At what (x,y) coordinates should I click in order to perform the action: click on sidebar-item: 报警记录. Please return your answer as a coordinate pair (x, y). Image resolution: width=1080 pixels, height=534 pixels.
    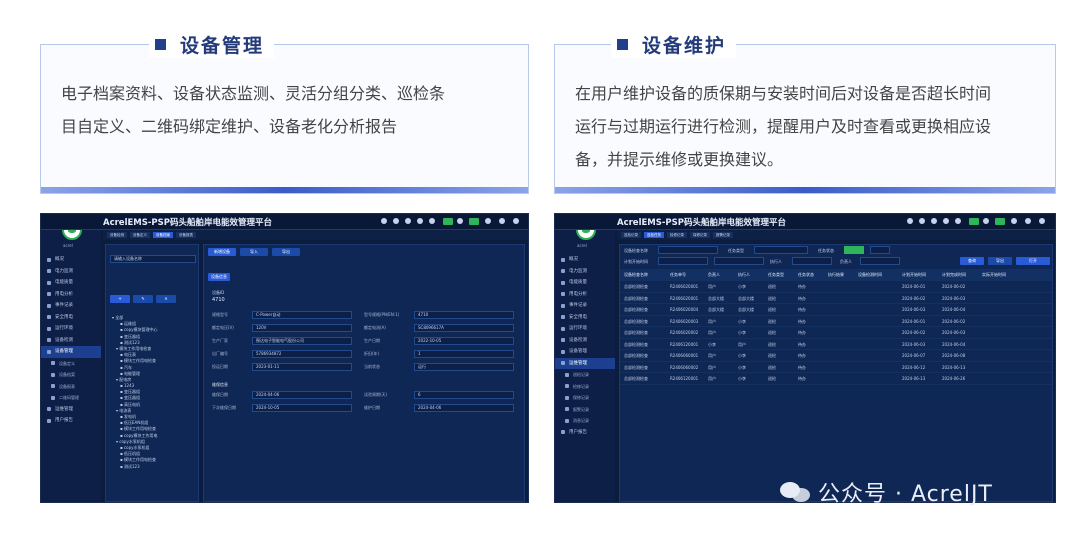
    Looking at the image, I should click on (585, 410).